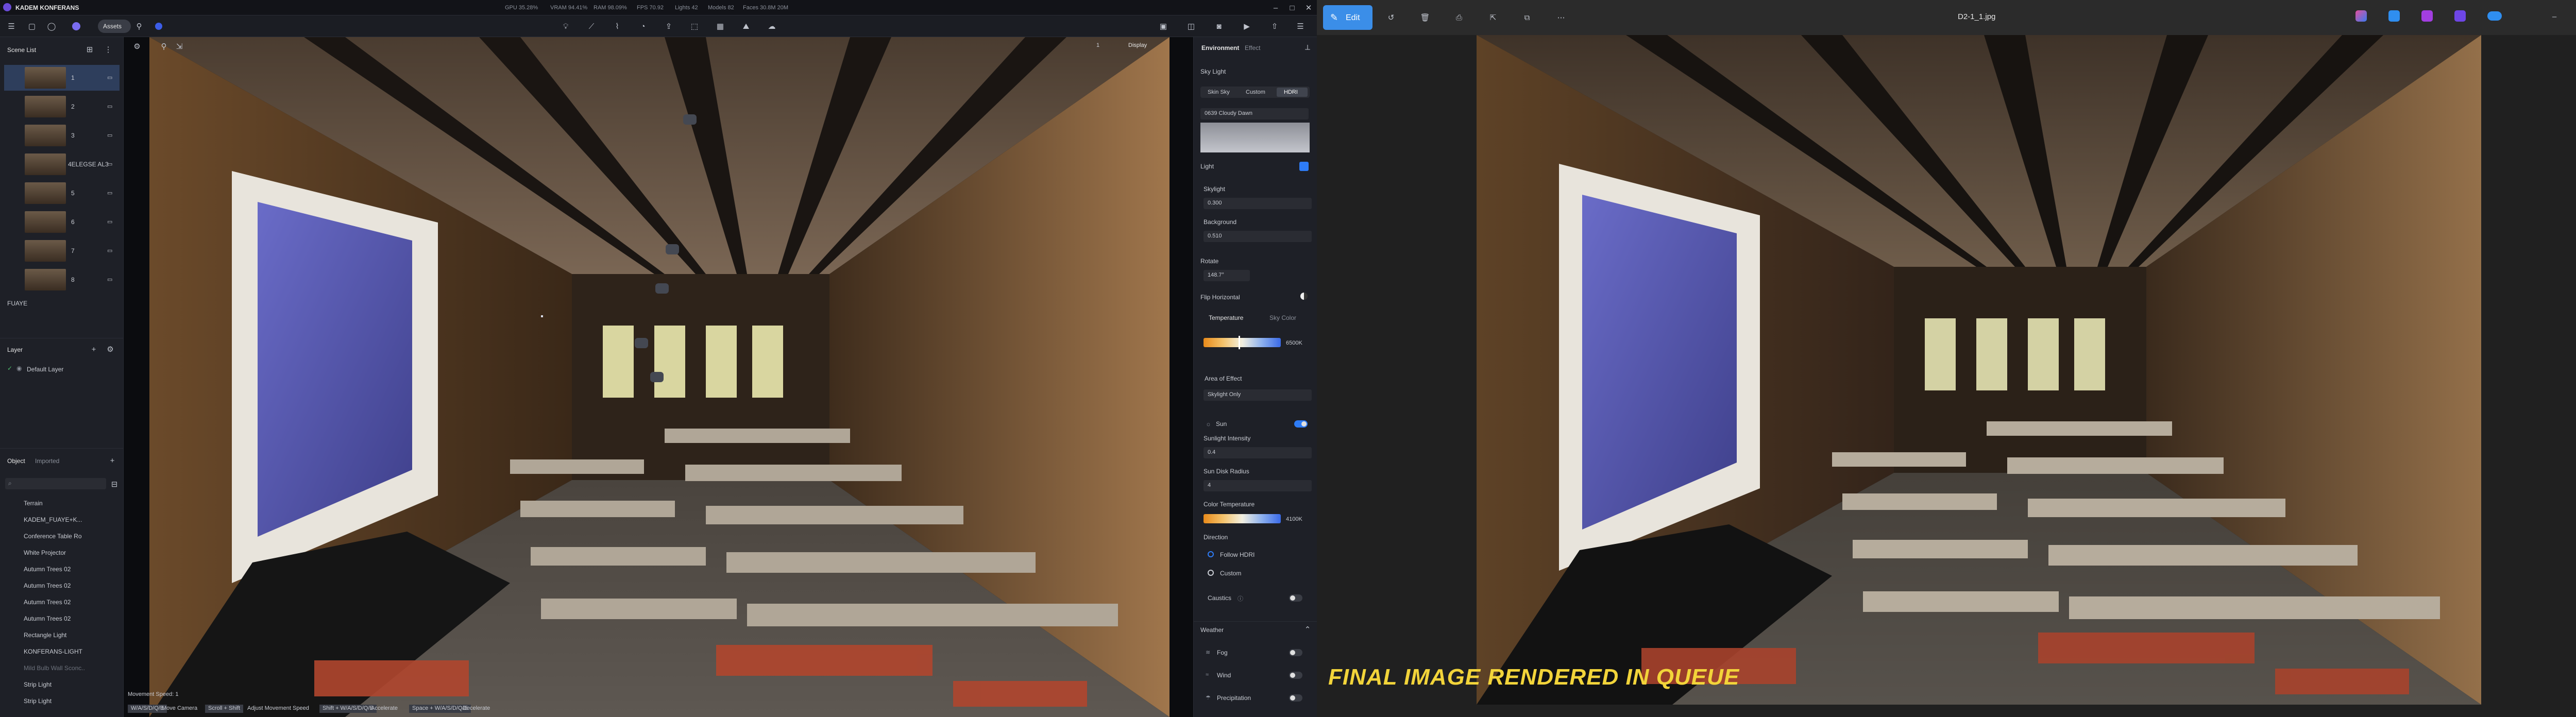 The width and height of the screenshot is (2576, 717). What do you see at coordinates (19, 368) in the screenshot?
I see `eye-icon: ◉` at bounding box center [19, 368].